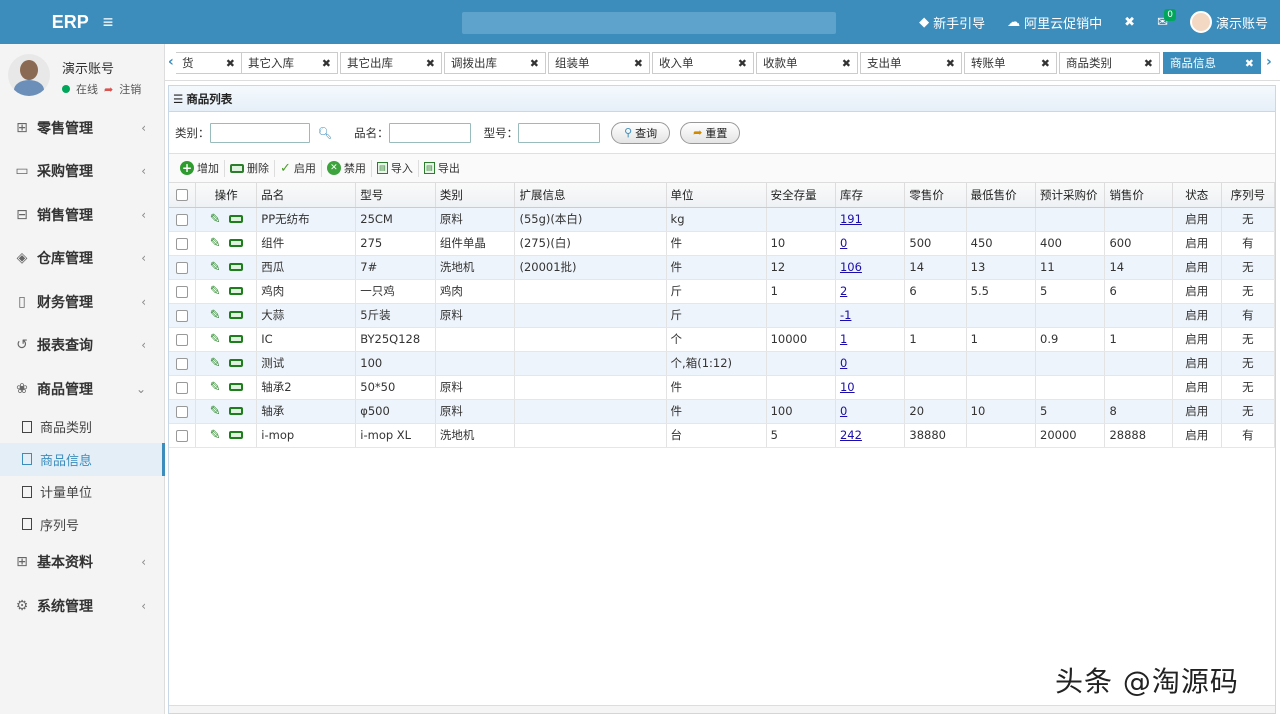  What do you see at coordinates (710, 132) in the screenshot?
I see `reset-button: ➦ 重置` at bounding box center [710, 132].